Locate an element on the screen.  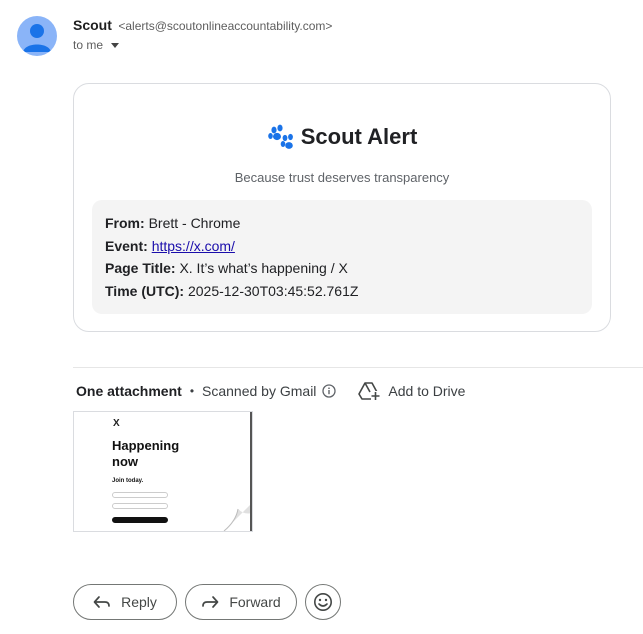
card-title-text: Scout Alert is located at coordinates (359, 136).